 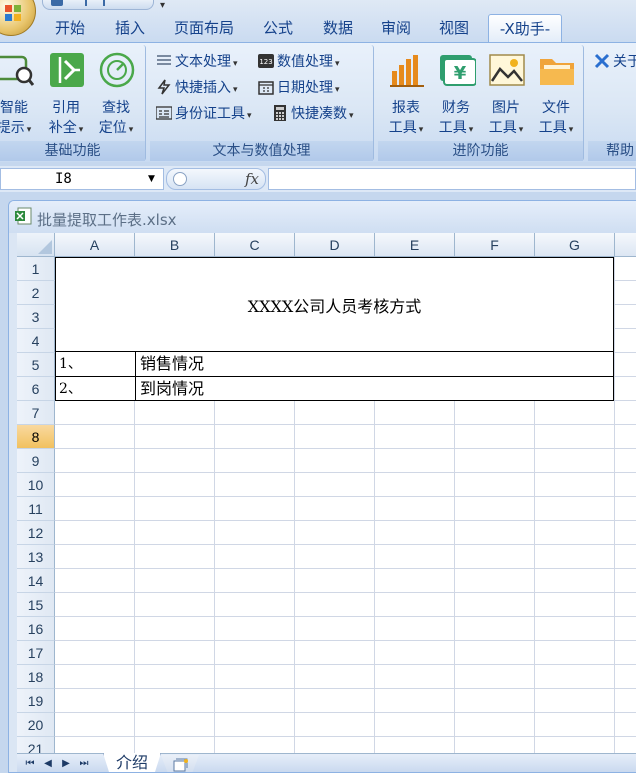 What do you see at coordinates (95, 245) in the screenshot?
I see `column-header: A` at bounding box center [95, 245].